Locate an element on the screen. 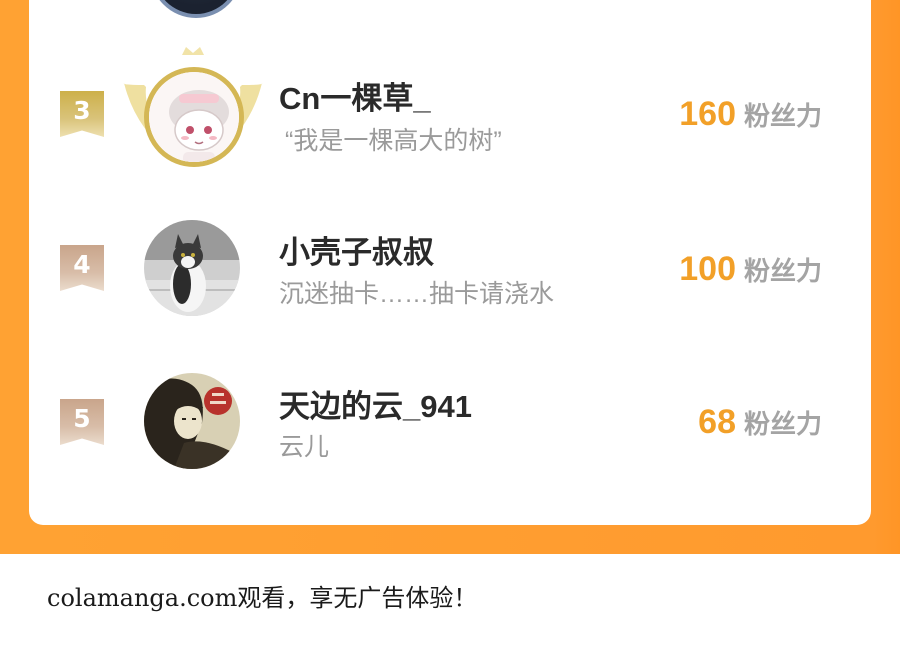 The image size is (900, 648). score-value: 160 is located at coordinates (707, 114).